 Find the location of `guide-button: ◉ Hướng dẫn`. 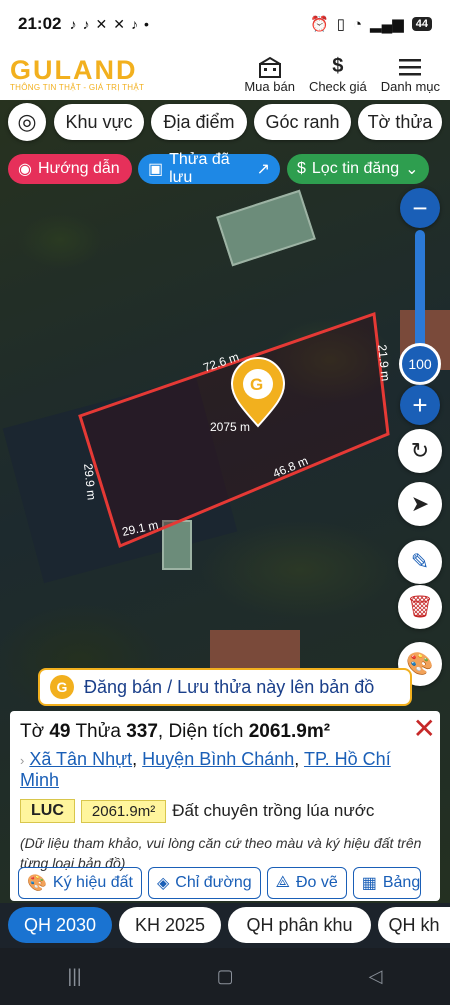

guide-button: ◉ Hướng dẫn is located at coordinates (70, 169).